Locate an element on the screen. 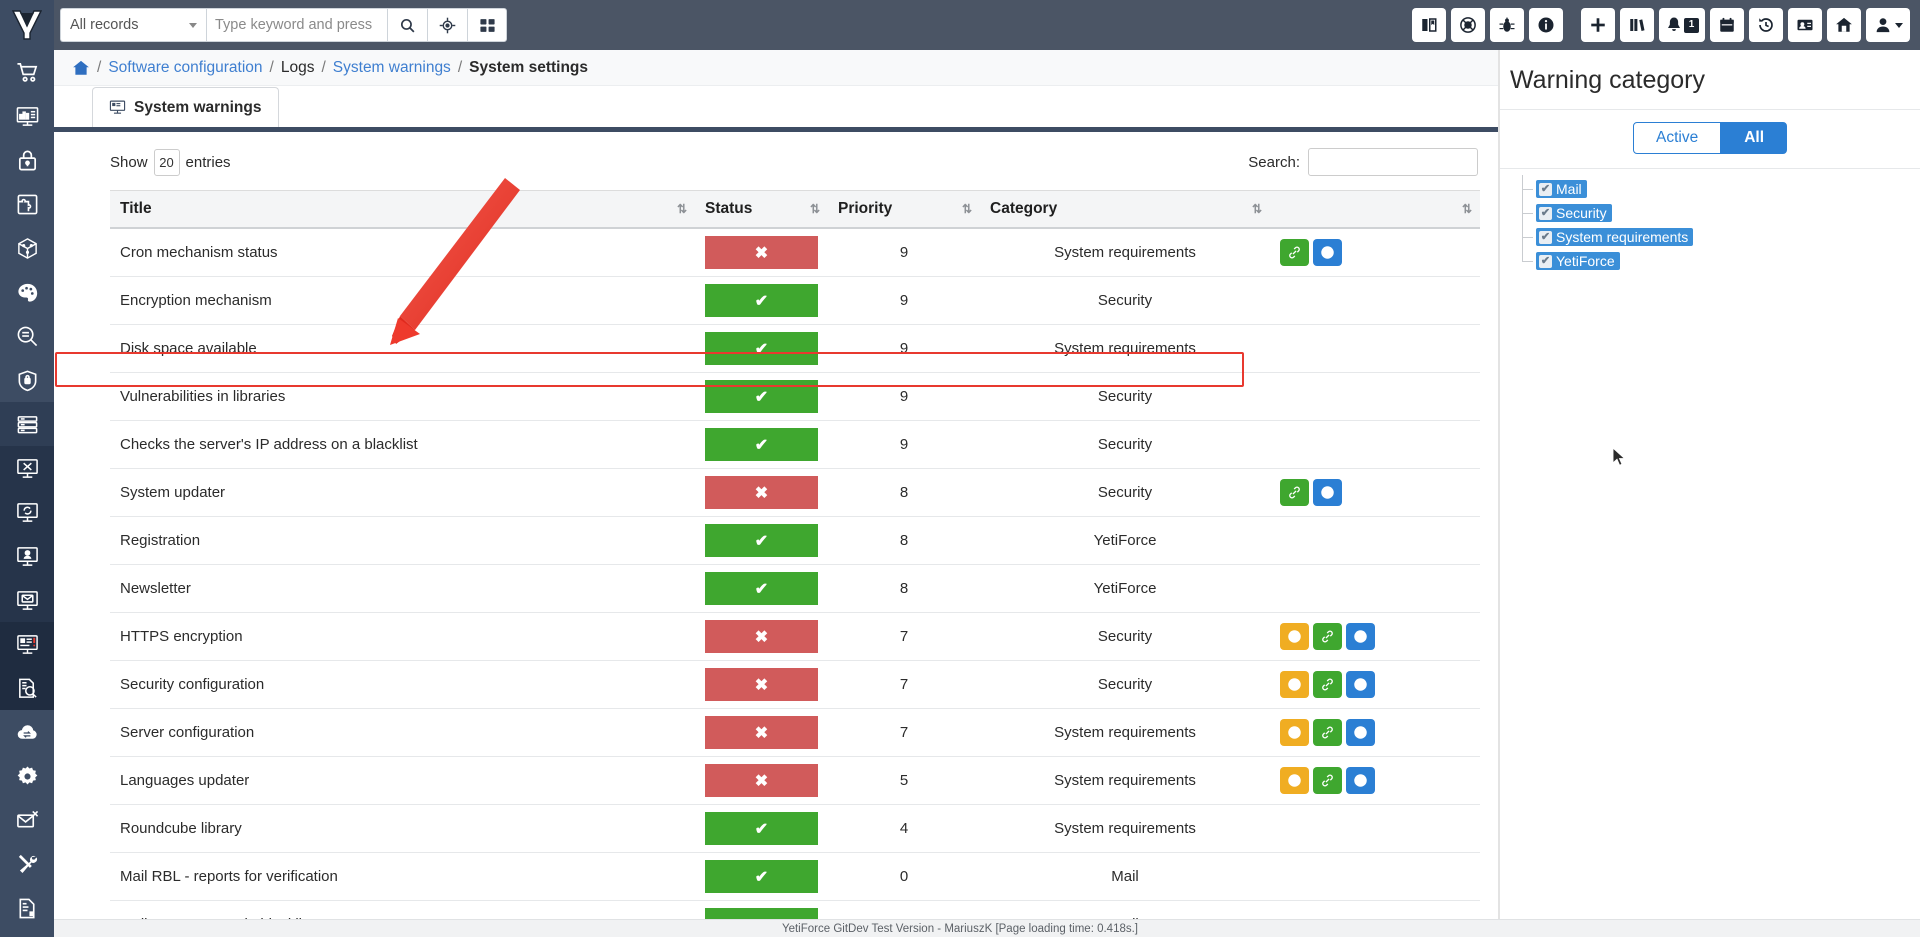 Image resolution: width=1920 pixels, height=937 pixels. cell-priority: 7 is located at coordinates (904, 684).